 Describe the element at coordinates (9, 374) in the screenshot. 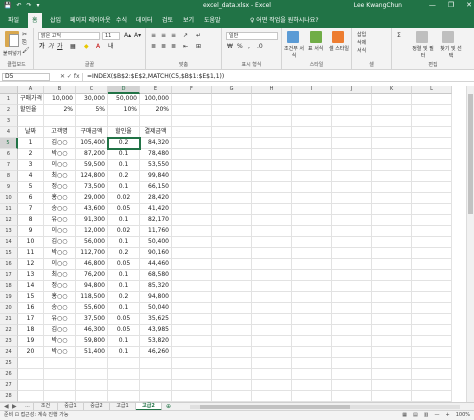

I see `row-header: 26` at that location.